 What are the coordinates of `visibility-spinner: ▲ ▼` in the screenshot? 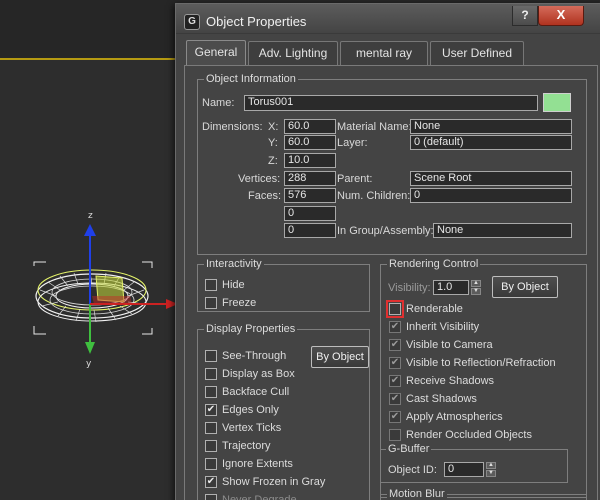 It's located at (476, 287).